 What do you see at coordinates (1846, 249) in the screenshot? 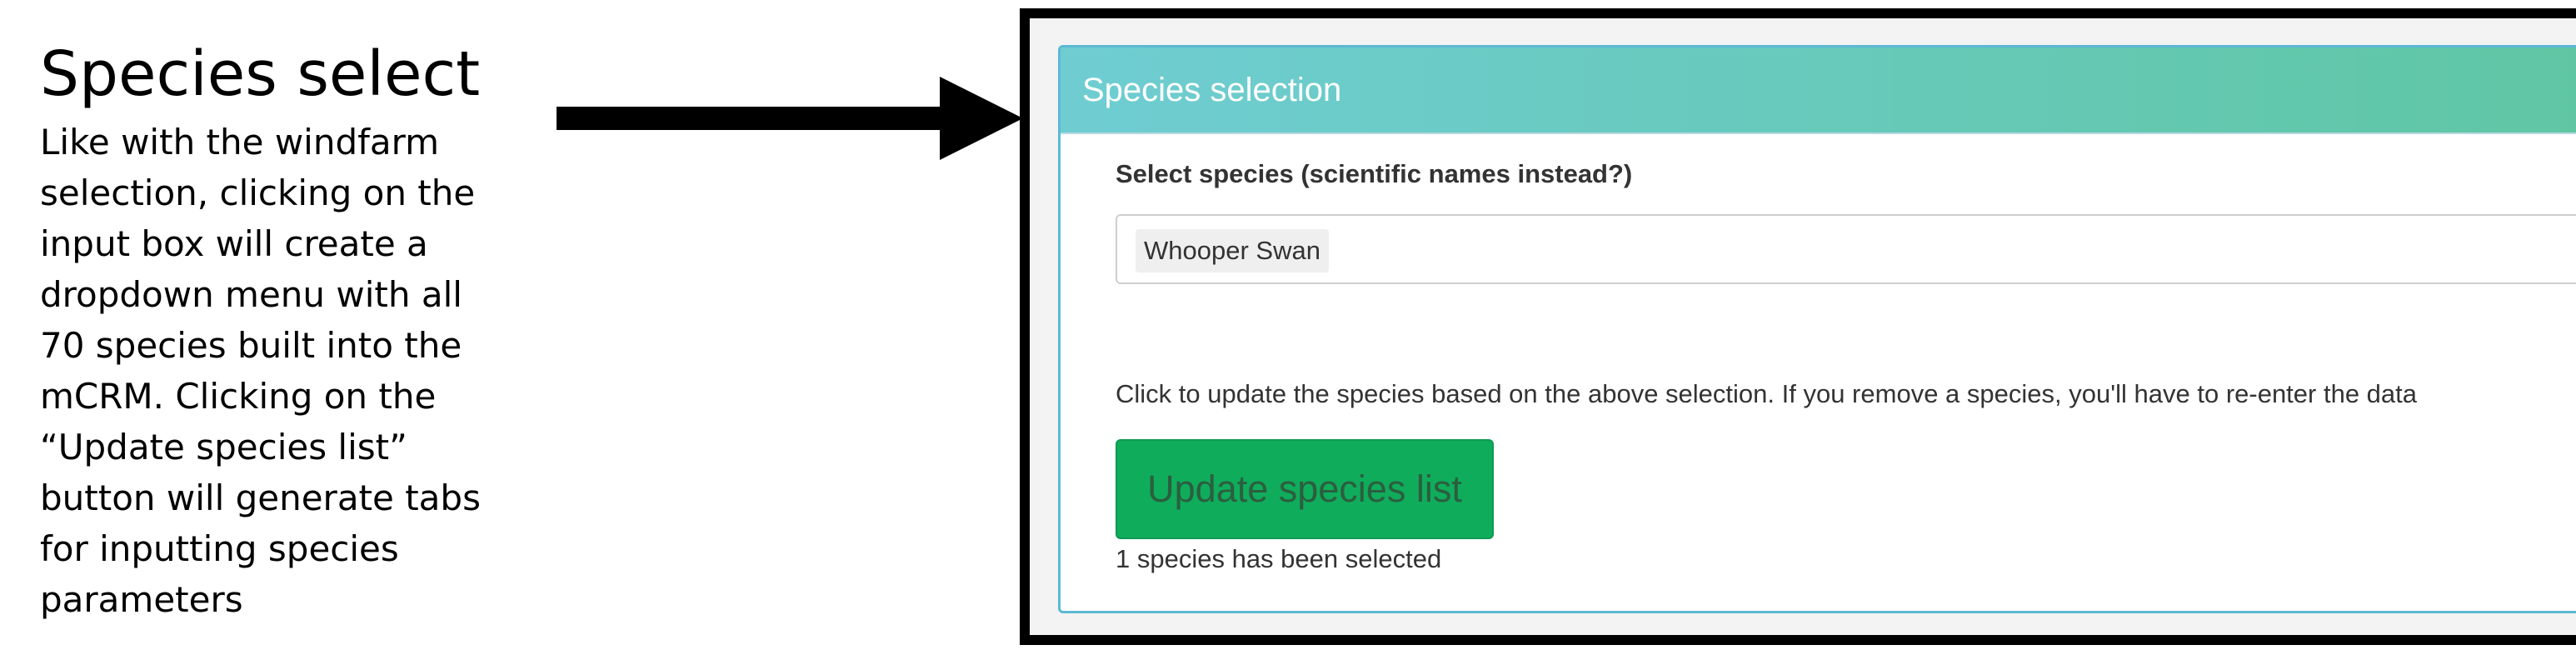
I see `species-select-input: Whooper Swan` at bounding box center [1846, 249].